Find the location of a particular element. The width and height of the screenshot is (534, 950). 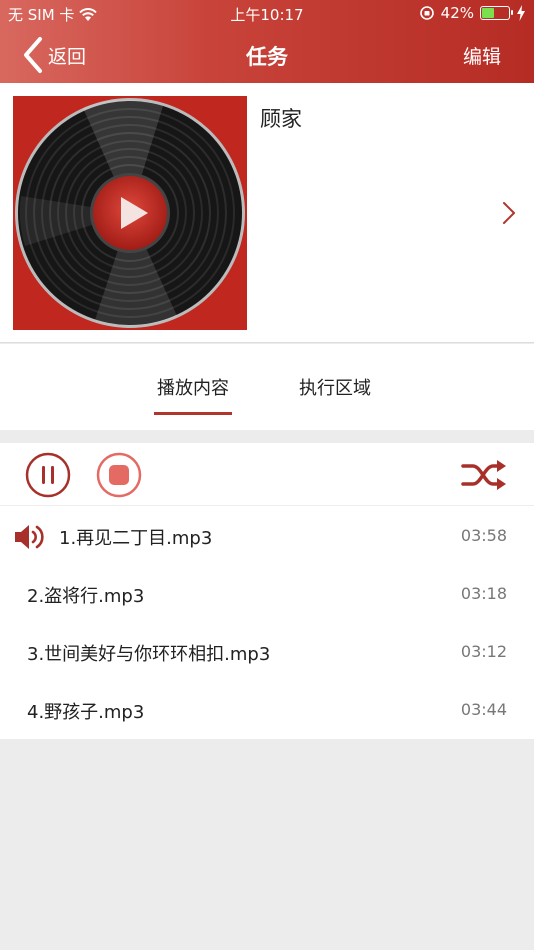

vinyl-record-icon is located at coordinates (130, 213).